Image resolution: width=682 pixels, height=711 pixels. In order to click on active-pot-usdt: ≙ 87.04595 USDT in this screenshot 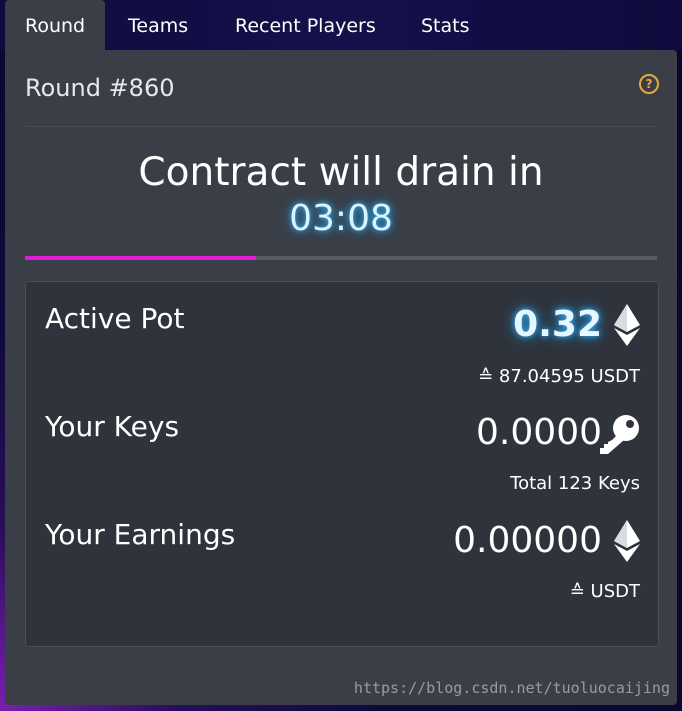, I will do `click(559, 376)`.